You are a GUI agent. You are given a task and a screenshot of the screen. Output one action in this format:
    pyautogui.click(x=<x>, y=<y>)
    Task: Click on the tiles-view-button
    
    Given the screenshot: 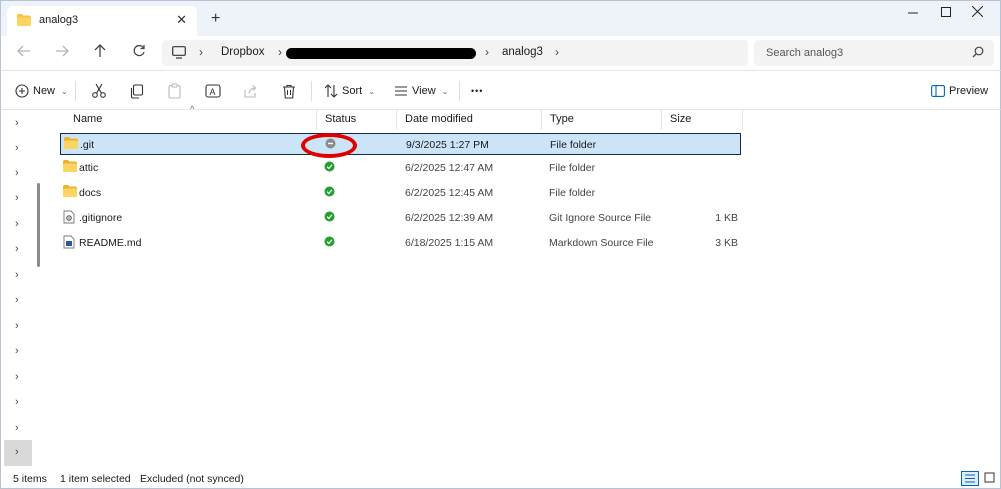 What is the action you would take?
    pyautogui.click(x=991, y=478)
    